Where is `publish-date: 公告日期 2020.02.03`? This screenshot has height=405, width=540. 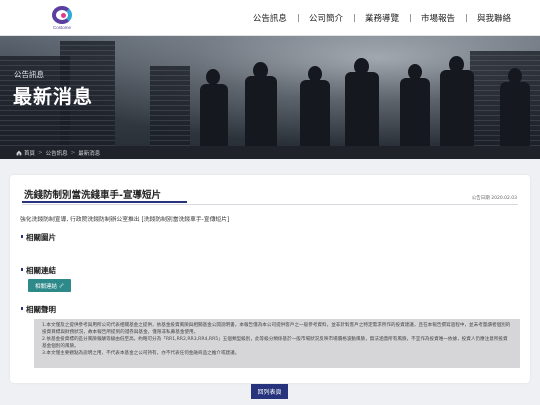 publish-date: 公告日期 2020.02.03 is located at coordinates (494, 198).